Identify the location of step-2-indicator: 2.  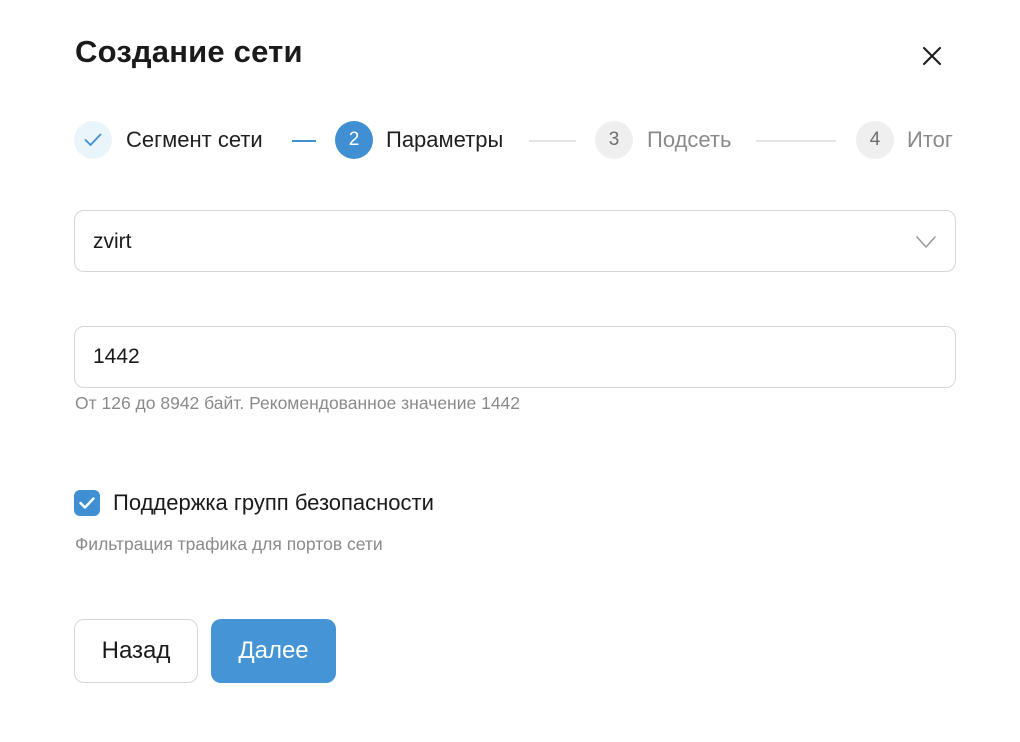
(354, 140).